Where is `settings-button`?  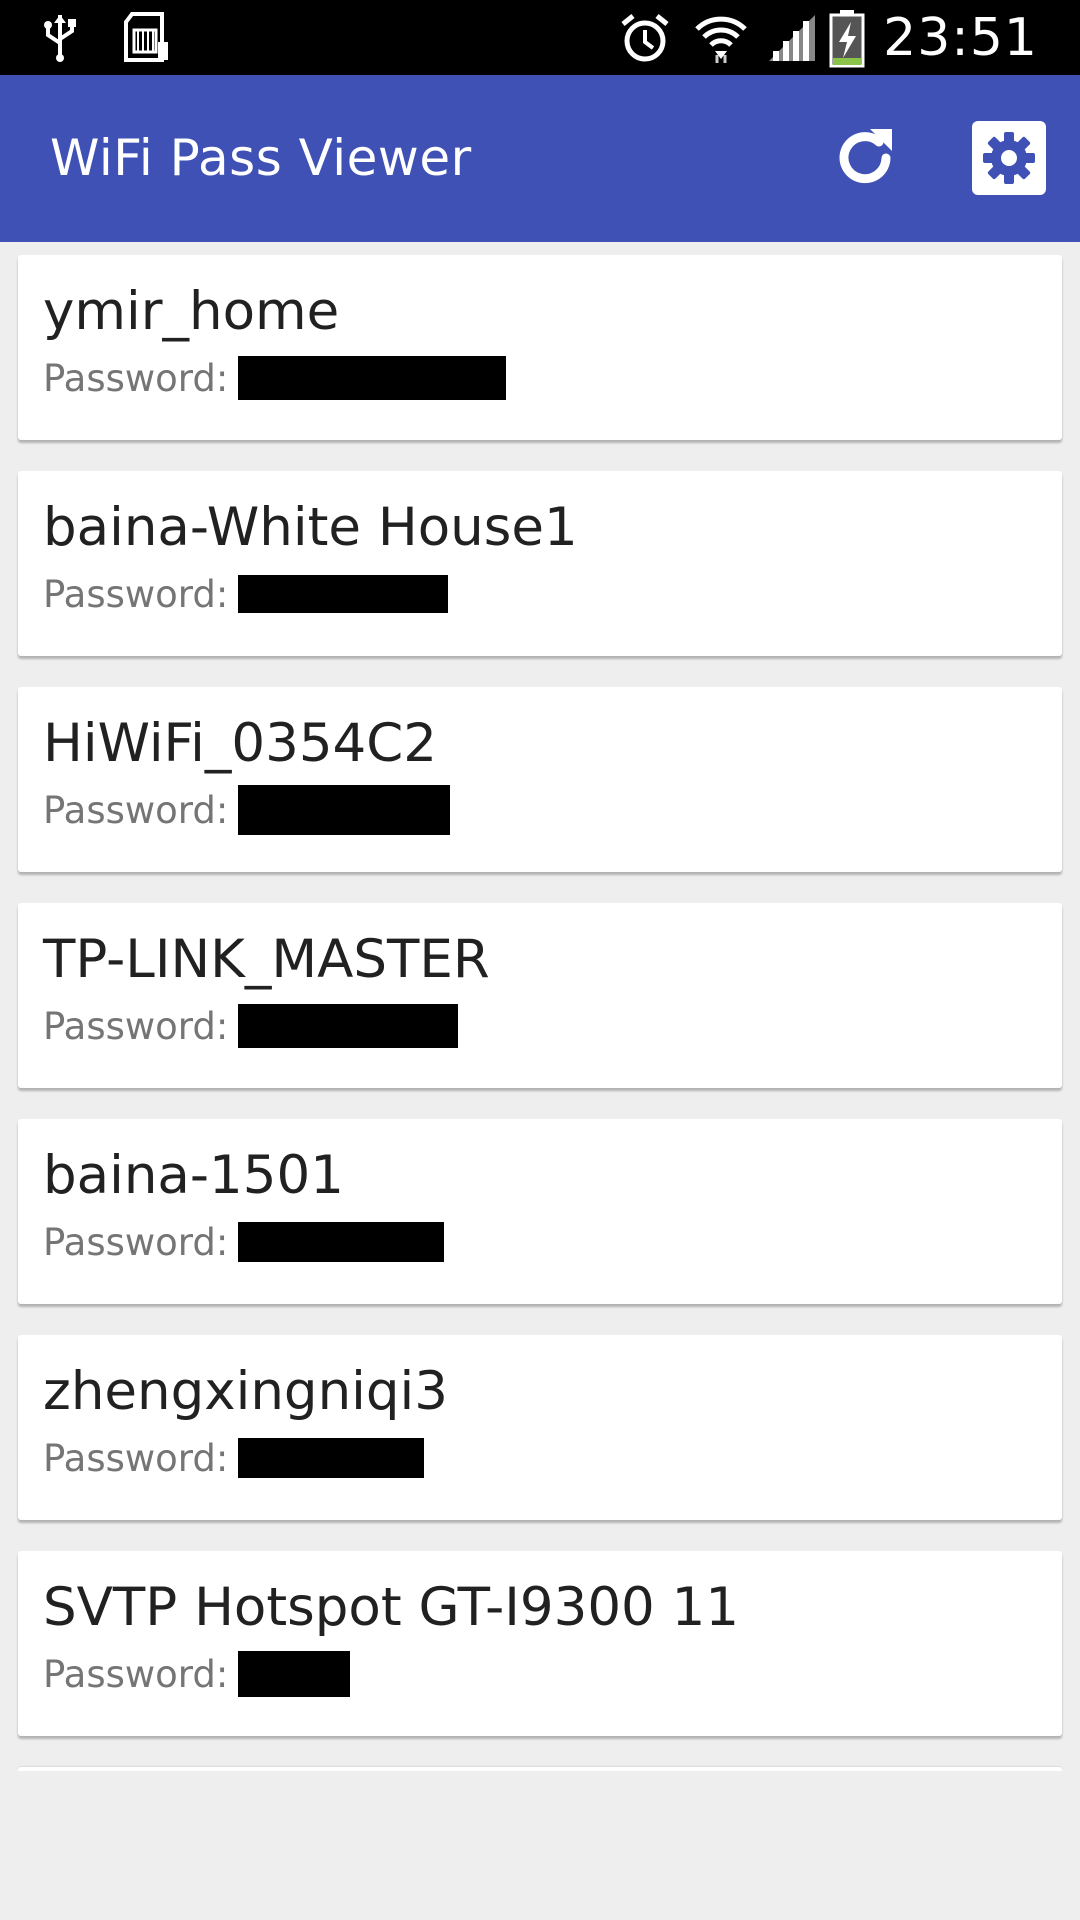
settings-button is located at coordinates (1008, 157).